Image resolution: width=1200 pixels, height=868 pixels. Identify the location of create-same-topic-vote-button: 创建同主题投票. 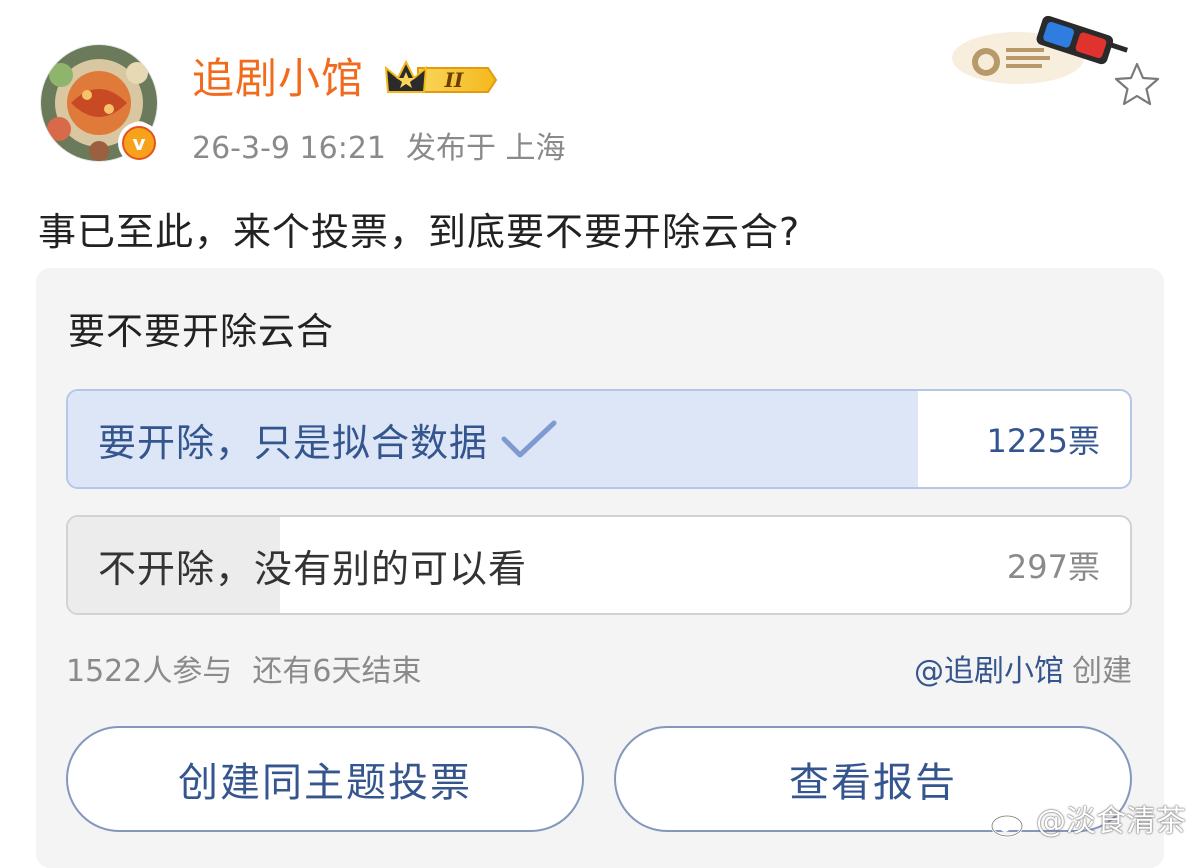
(325, 779).